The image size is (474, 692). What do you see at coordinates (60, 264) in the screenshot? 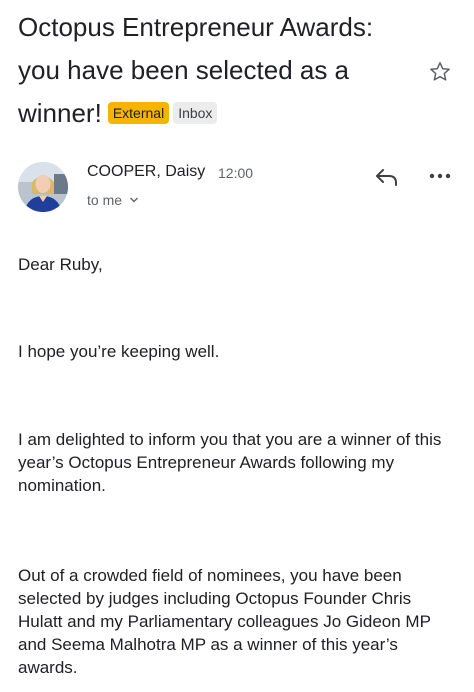
I see `greeting: Dear Ruby,` at bounding box center [60, 264].